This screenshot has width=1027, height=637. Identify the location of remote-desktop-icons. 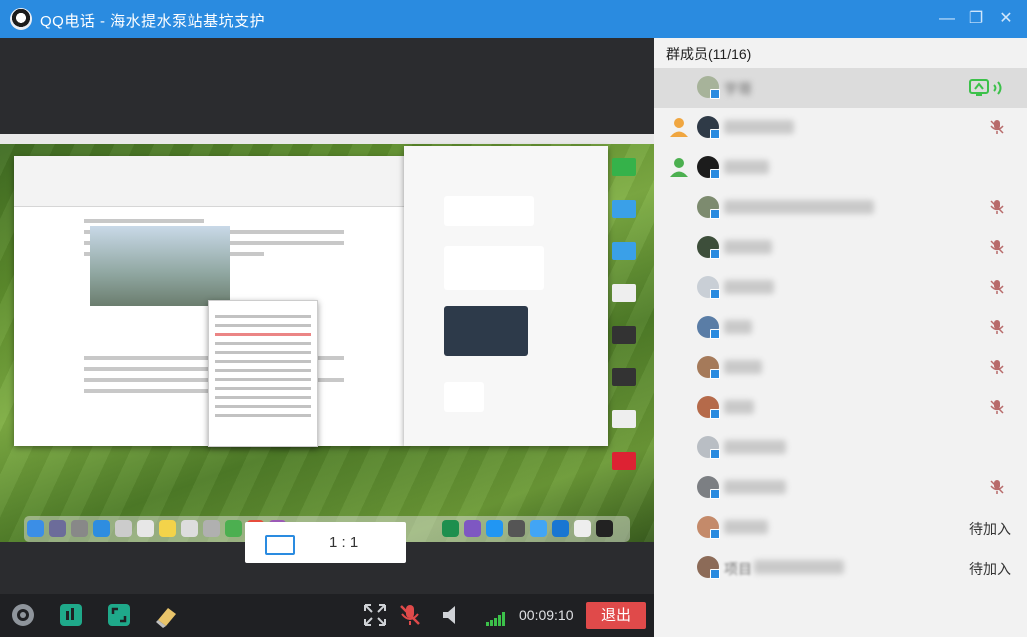
(627, 319).